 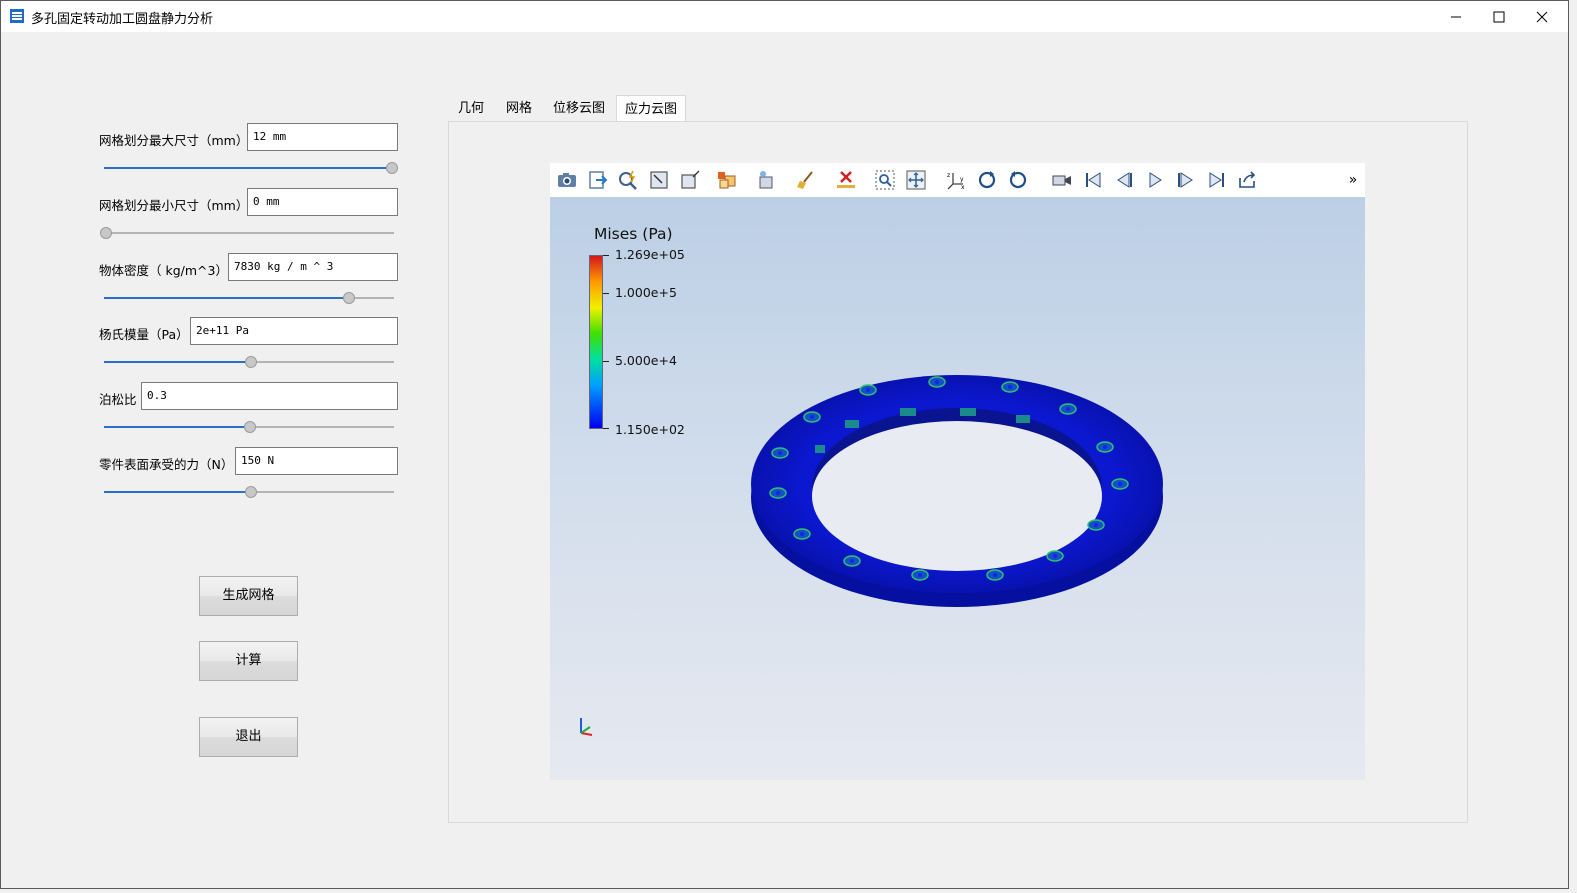 What do you see at coordinates (651, 108) in the screenshot?
I see `tab-stress: 应力云图` at bounding box center [651, 108].